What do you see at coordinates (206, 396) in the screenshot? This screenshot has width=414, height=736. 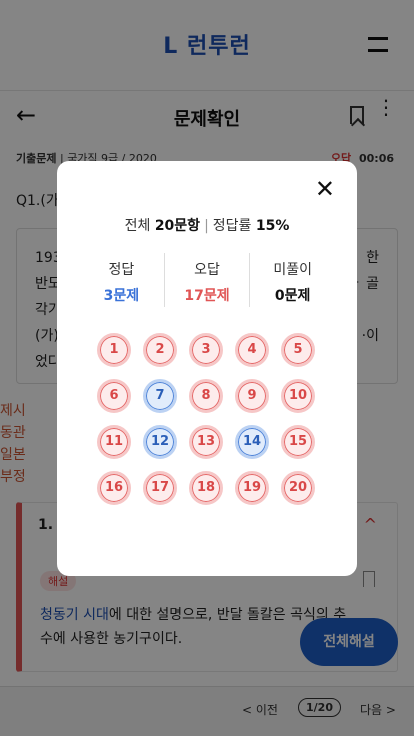 I see `question-bubble-8: 8` at bounding box center [206, 396].